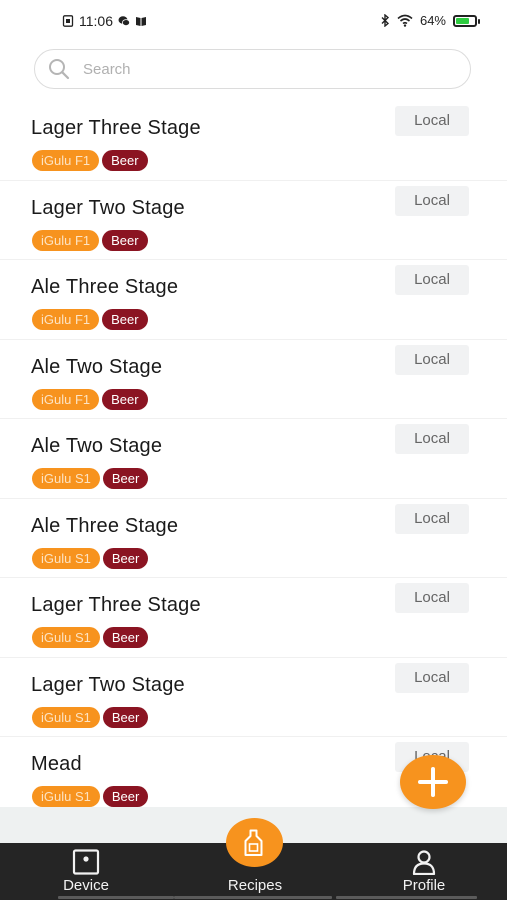  I want to click on battery-percent: 64%, so click(432, 20).